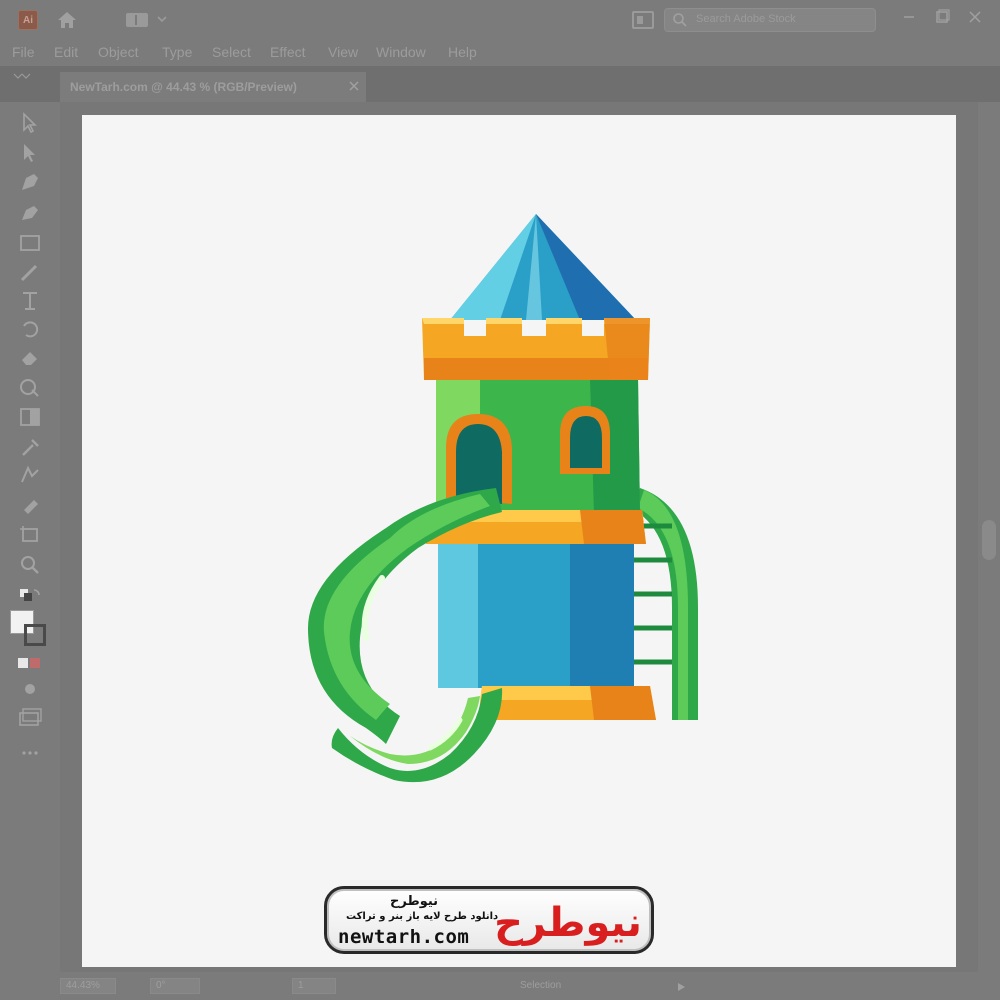 Image resolution: width=1000 pixels, height=1000 pixels. I want to click on logo-text: نیوطرح, so click(568, 923).